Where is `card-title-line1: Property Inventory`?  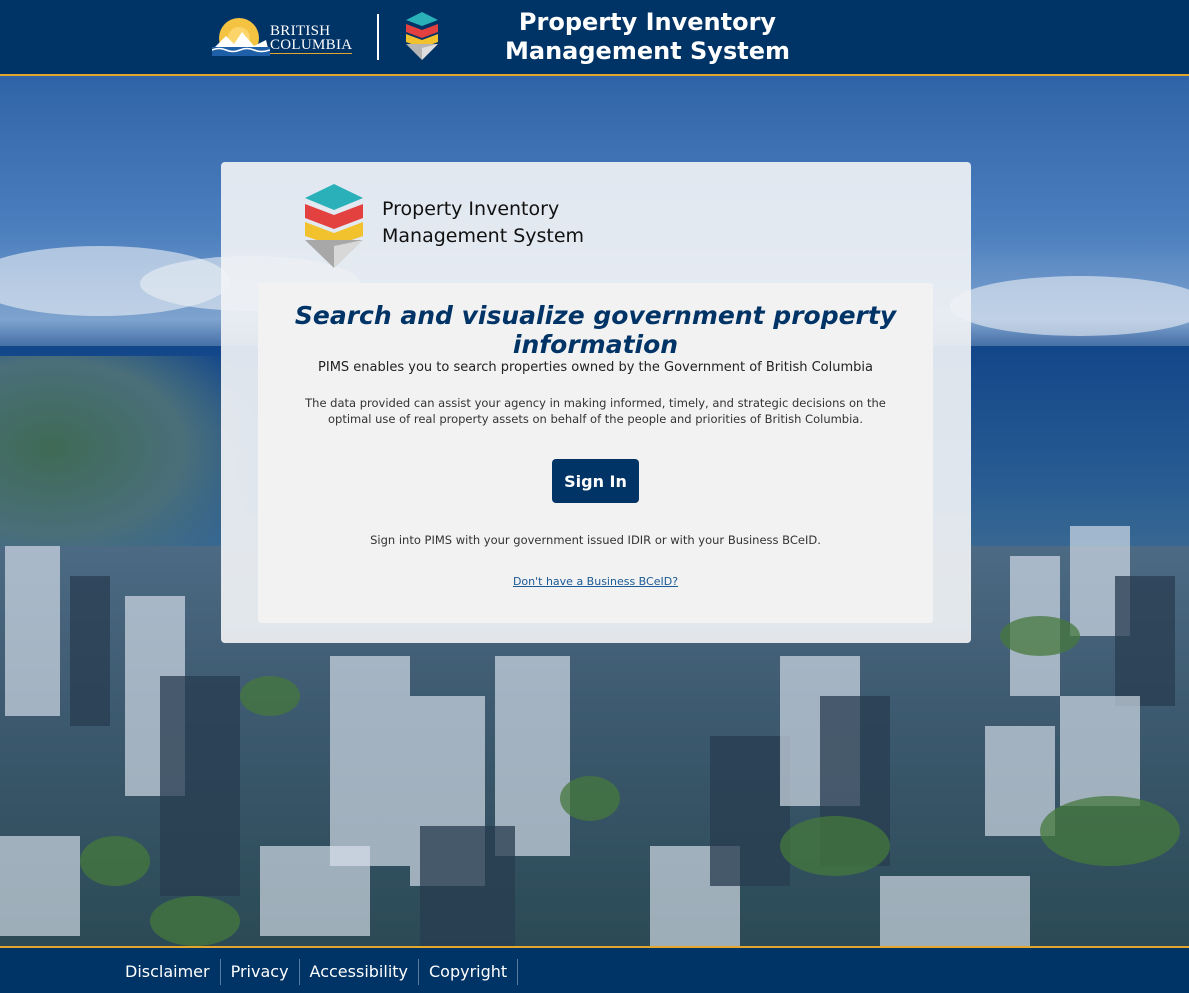
card-title-line1: Property Inventory is located at coordinates (471, 209).